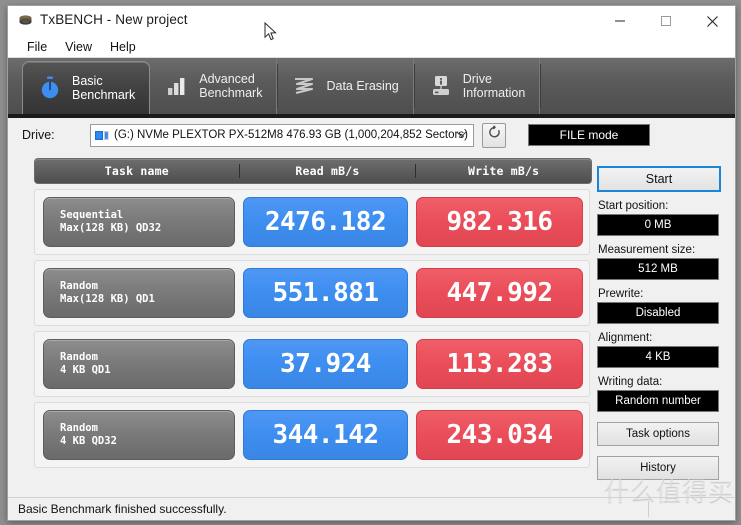 Image resolution: width=741 pixels, height=525 pixels. What do you see at coordinates (504, 171) in the screenshot?
I see `column-header-write: Write mB/s` at bounding box center [504, 171].